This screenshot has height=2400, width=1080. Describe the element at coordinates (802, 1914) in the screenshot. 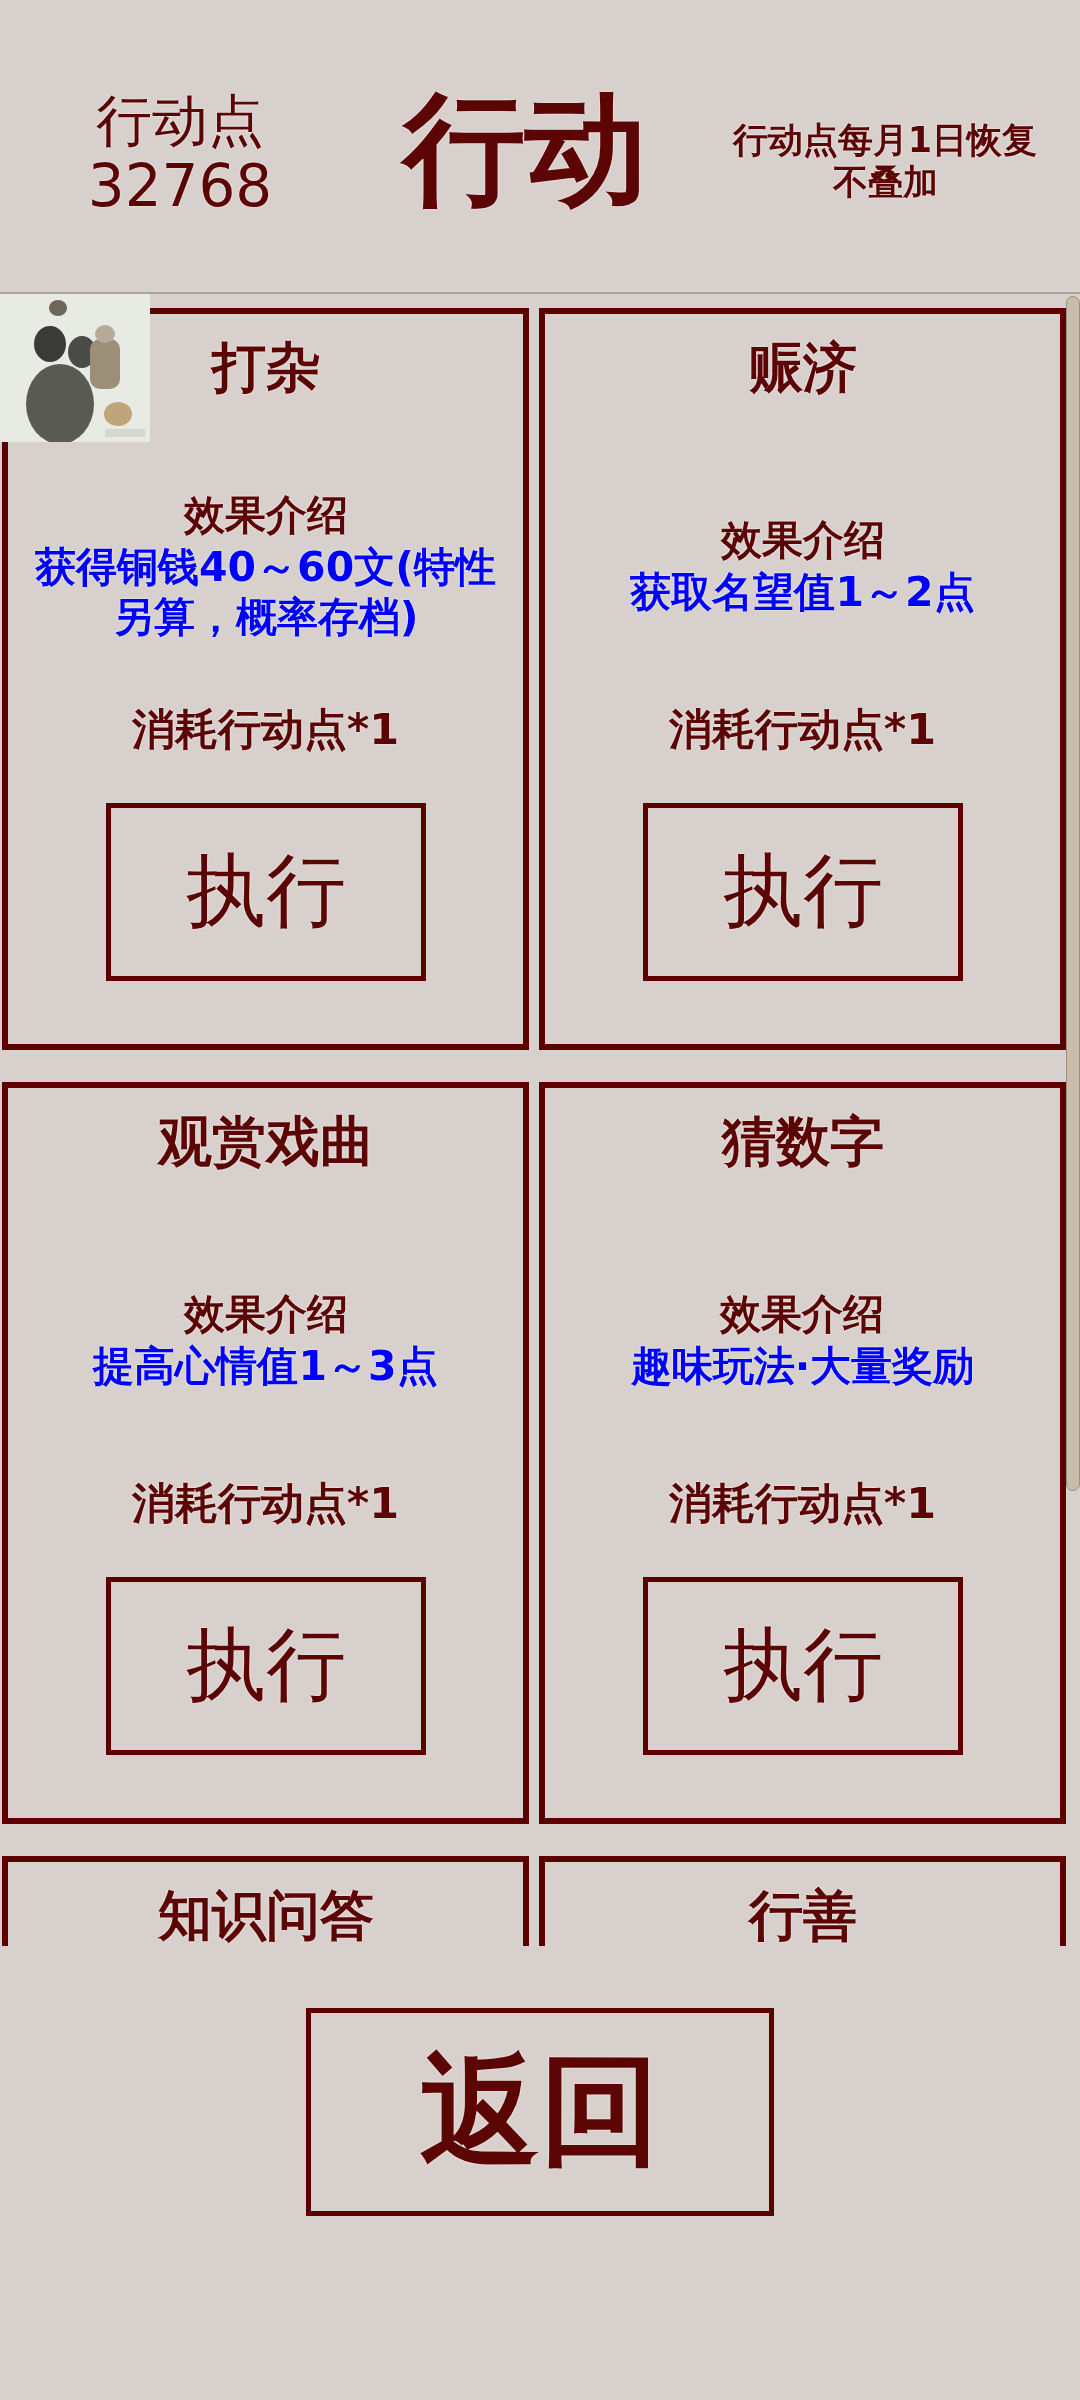

I see `action-title: 行善` at that location.